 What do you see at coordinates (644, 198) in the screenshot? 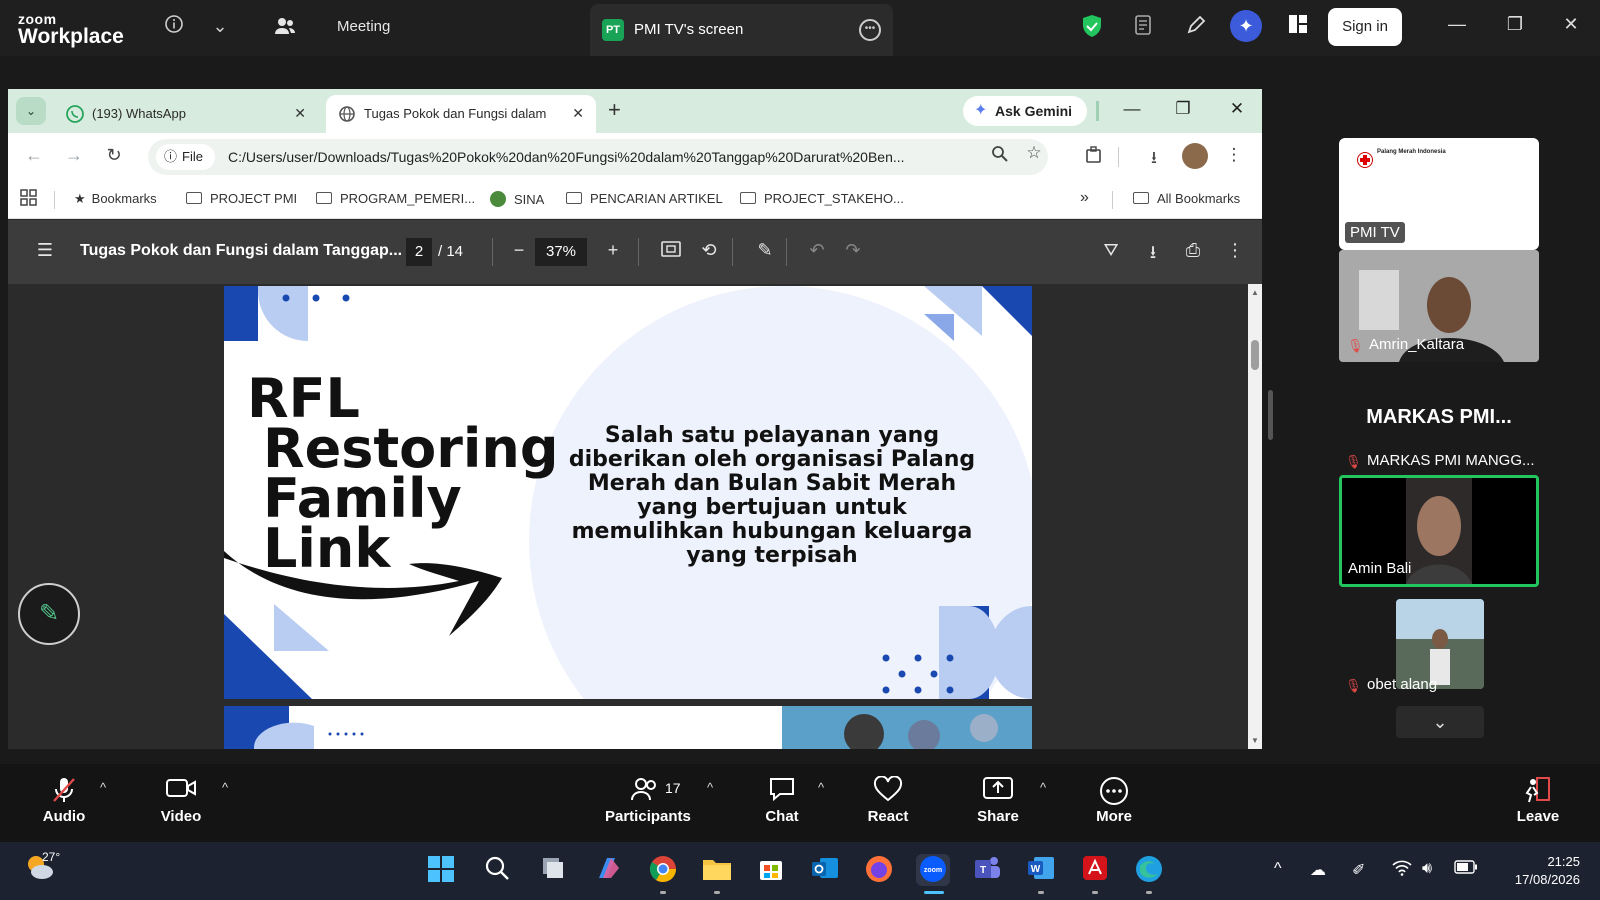
I see `bookmark-pencarian-artikel: PENCARIAN ARTIKEL` at bounding box center [644, 198].